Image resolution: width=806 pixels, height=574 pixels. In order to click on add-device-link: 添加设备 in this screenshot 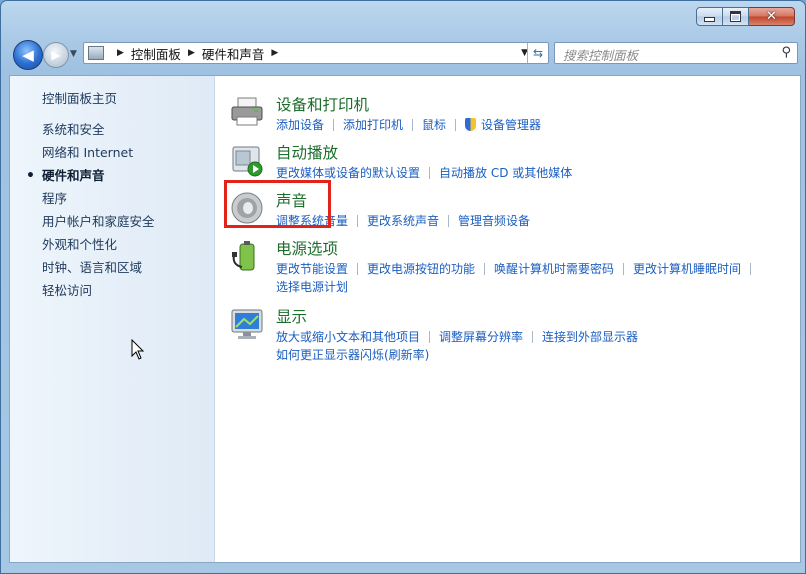, I will do `click(300, 125)`.